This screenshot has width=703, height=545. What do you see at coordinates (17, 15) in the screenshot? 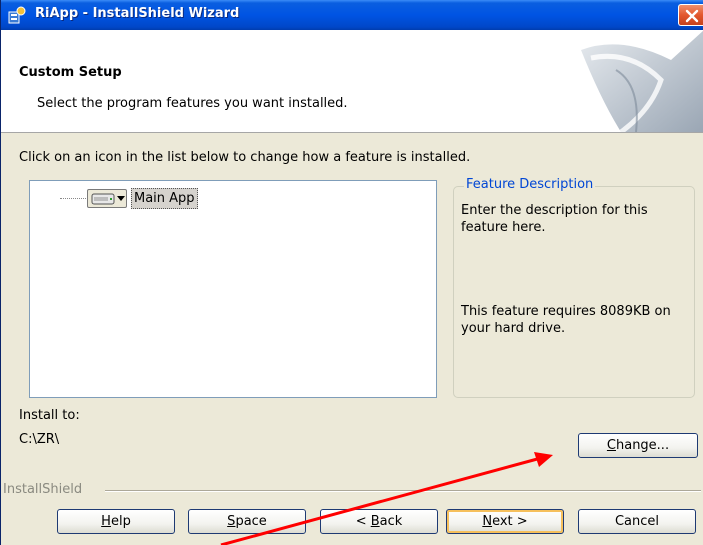
I see `installer-app-icon` at bounding box center [17, 15].